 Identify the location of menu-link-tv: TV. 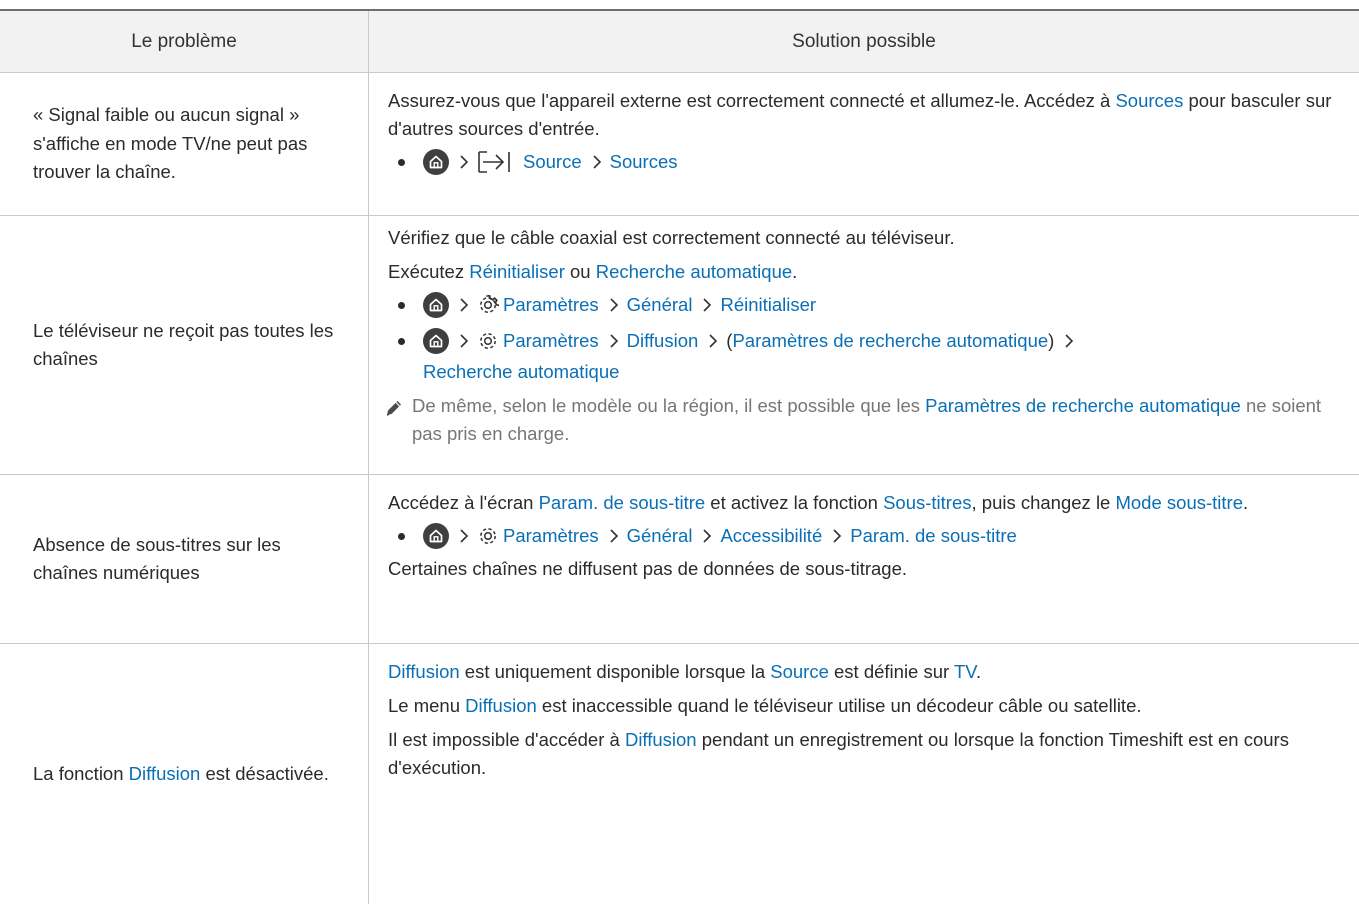
(965, 671).